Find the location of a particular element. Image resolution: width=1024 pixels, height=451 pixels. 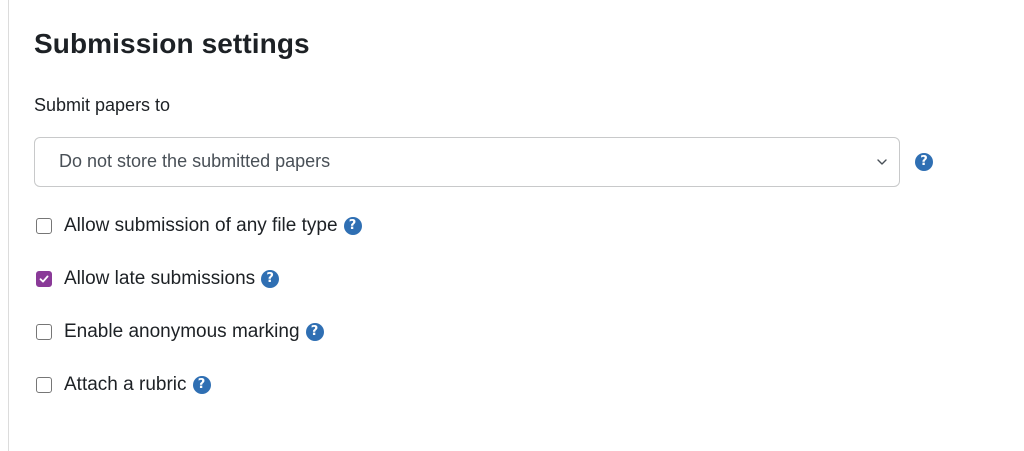

option-anonymous-marking: Enable anonymous marking ? is located at coordinates (180, 332).